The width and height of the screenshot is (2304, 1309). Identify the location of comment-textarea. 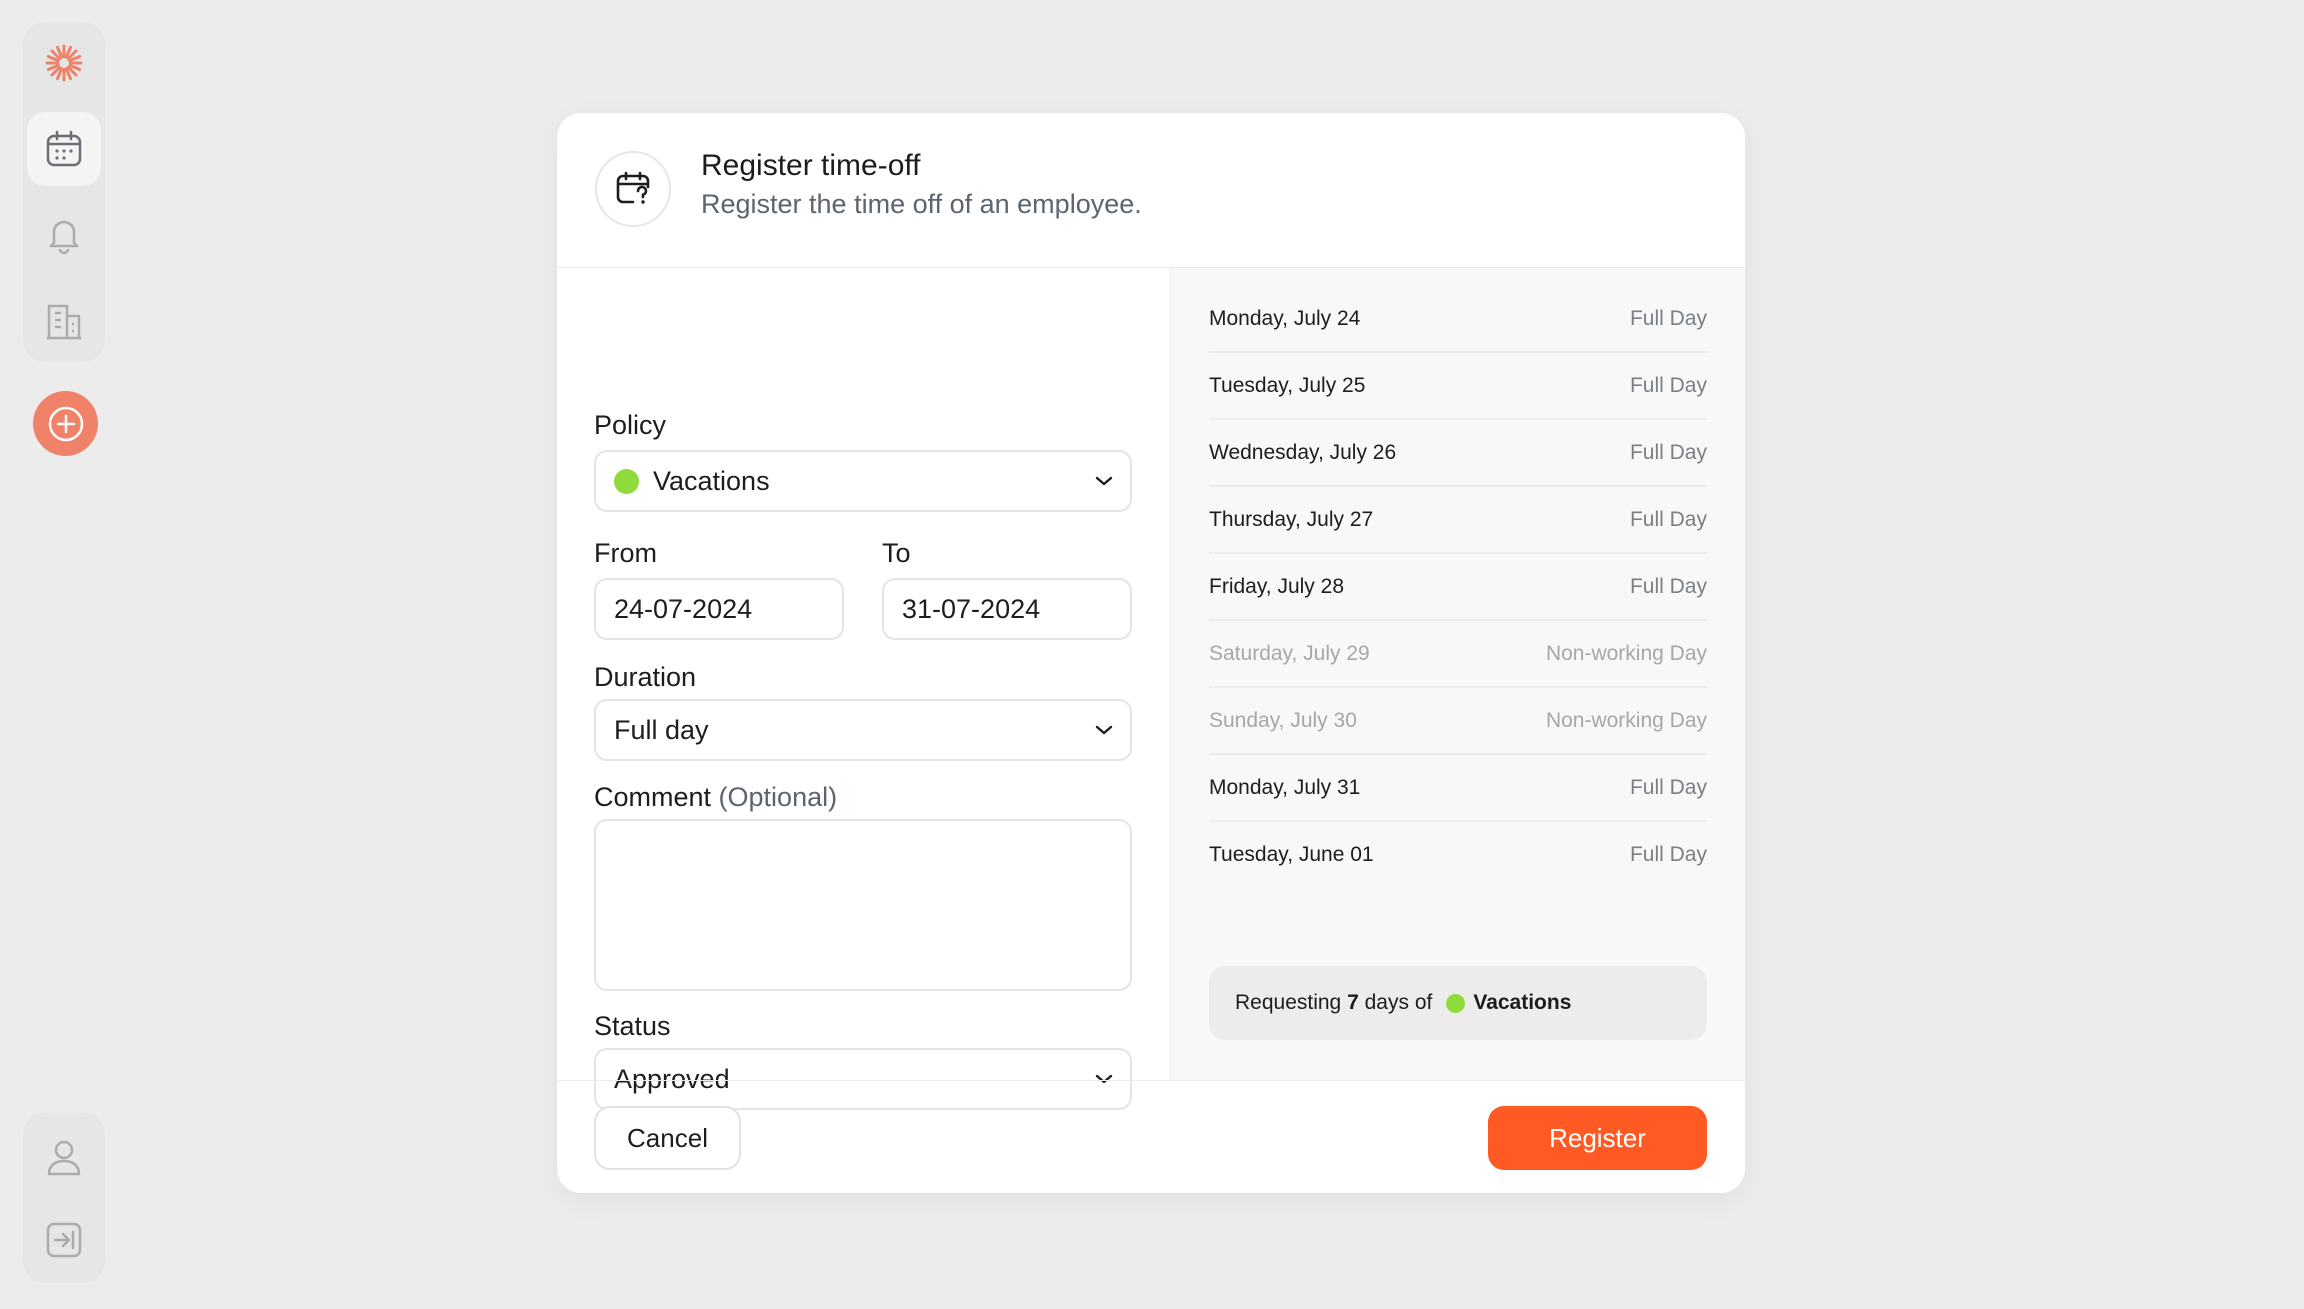
(863, 905).